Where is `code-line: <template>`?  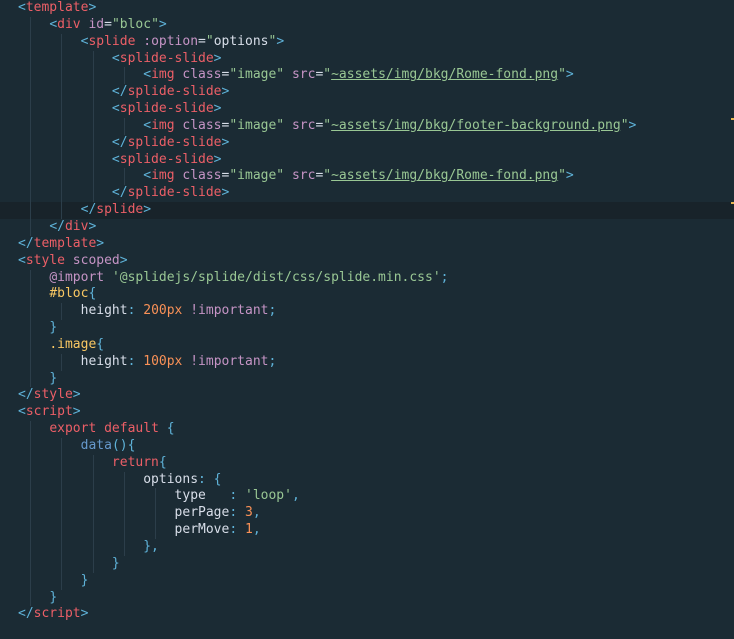
code-line: <template> is located at coordinates (367, 8).